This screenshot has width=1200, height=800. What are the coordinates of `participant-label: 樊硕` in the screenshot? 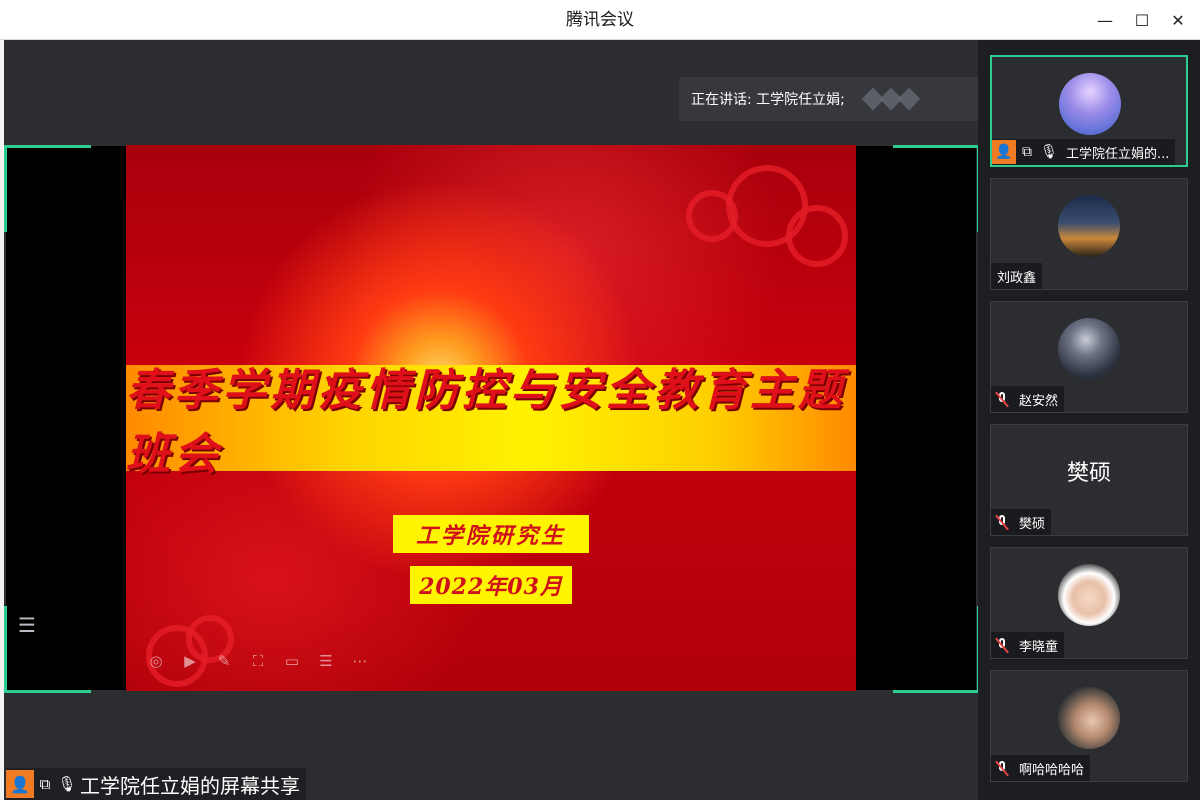 It's located at (1021, 522).